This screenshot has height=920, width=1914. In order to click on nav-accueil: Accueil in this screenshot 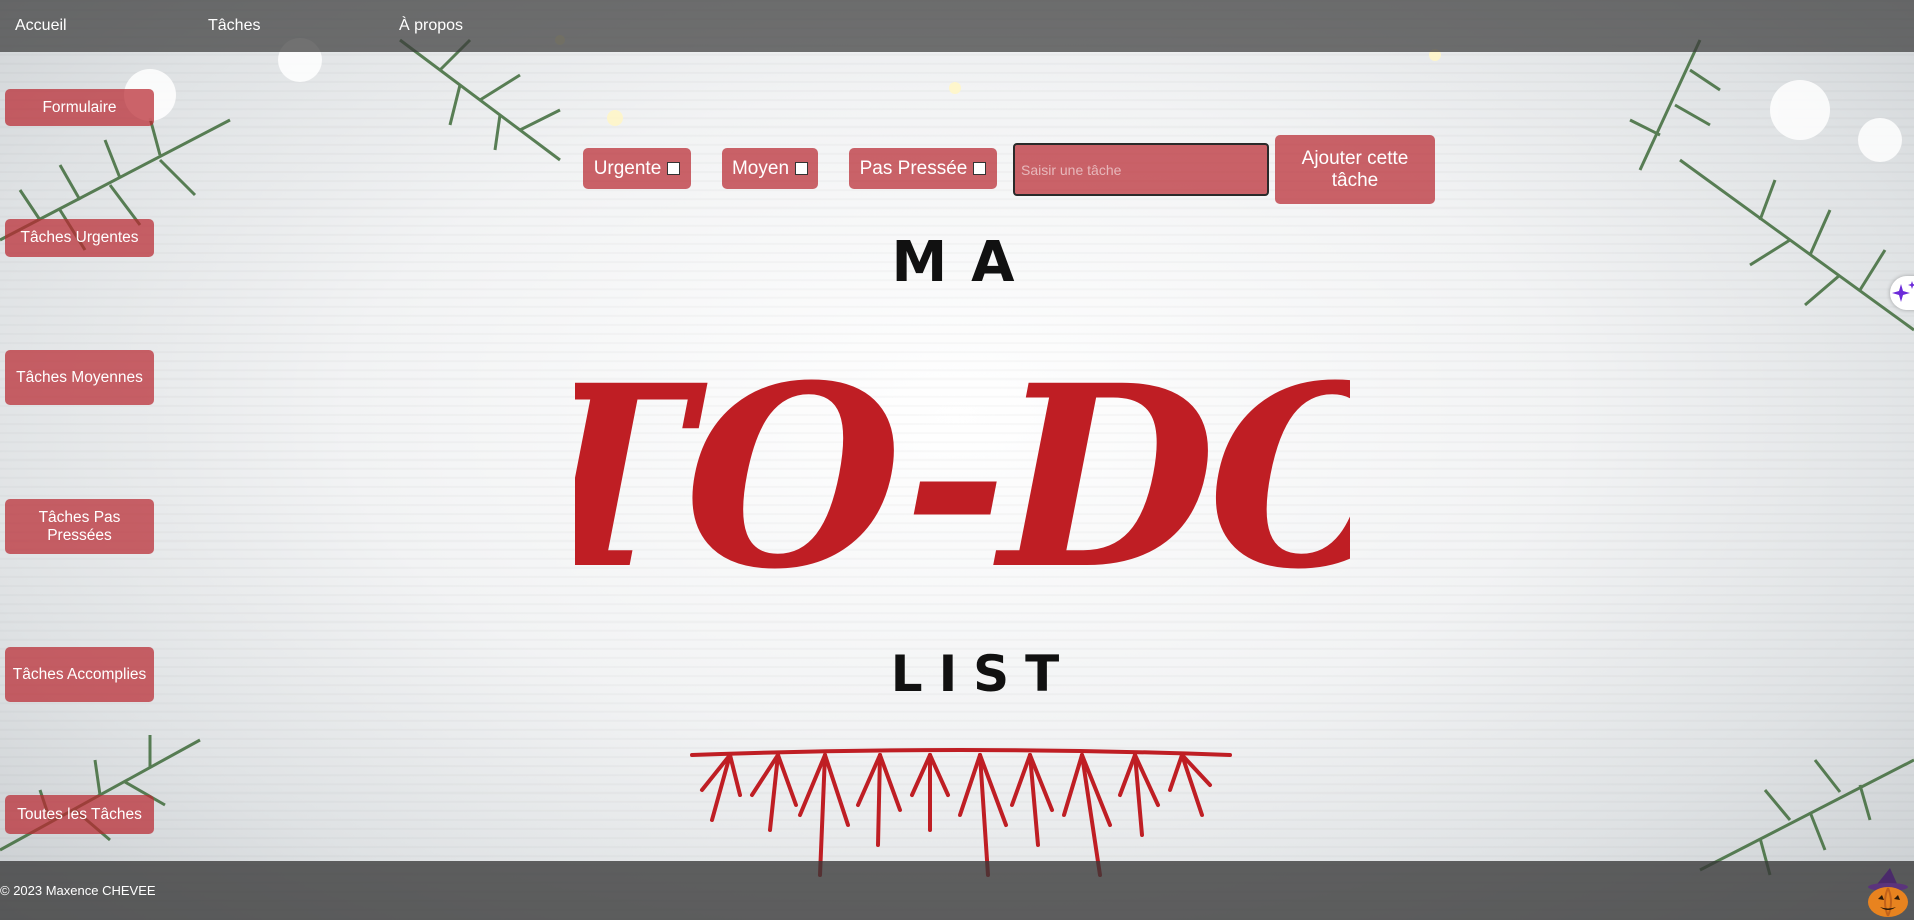, I will do `click(41, 26)`.